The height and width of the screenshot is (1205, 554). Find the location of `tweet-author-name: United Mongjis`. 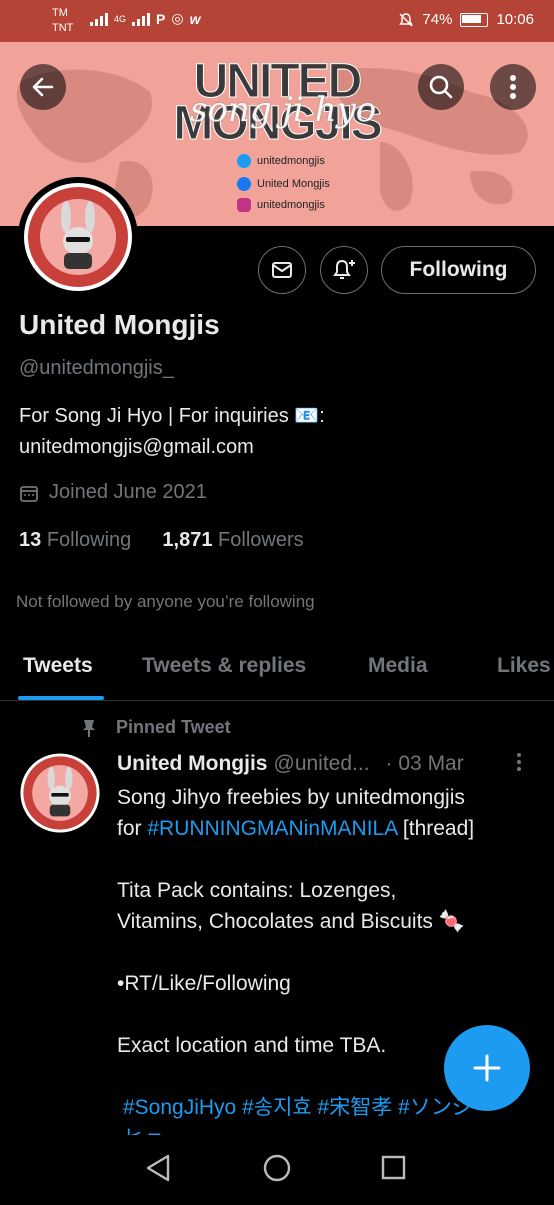

tweet-author-name: United Mongjis is located at coordinates (192, 764).